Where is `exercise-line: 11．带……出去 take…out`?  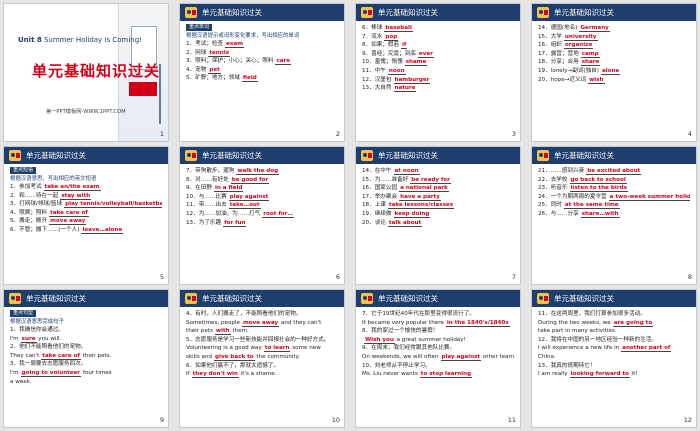
exercise-line: 11．带……出去 take…out is located at coordinates (262, 205).